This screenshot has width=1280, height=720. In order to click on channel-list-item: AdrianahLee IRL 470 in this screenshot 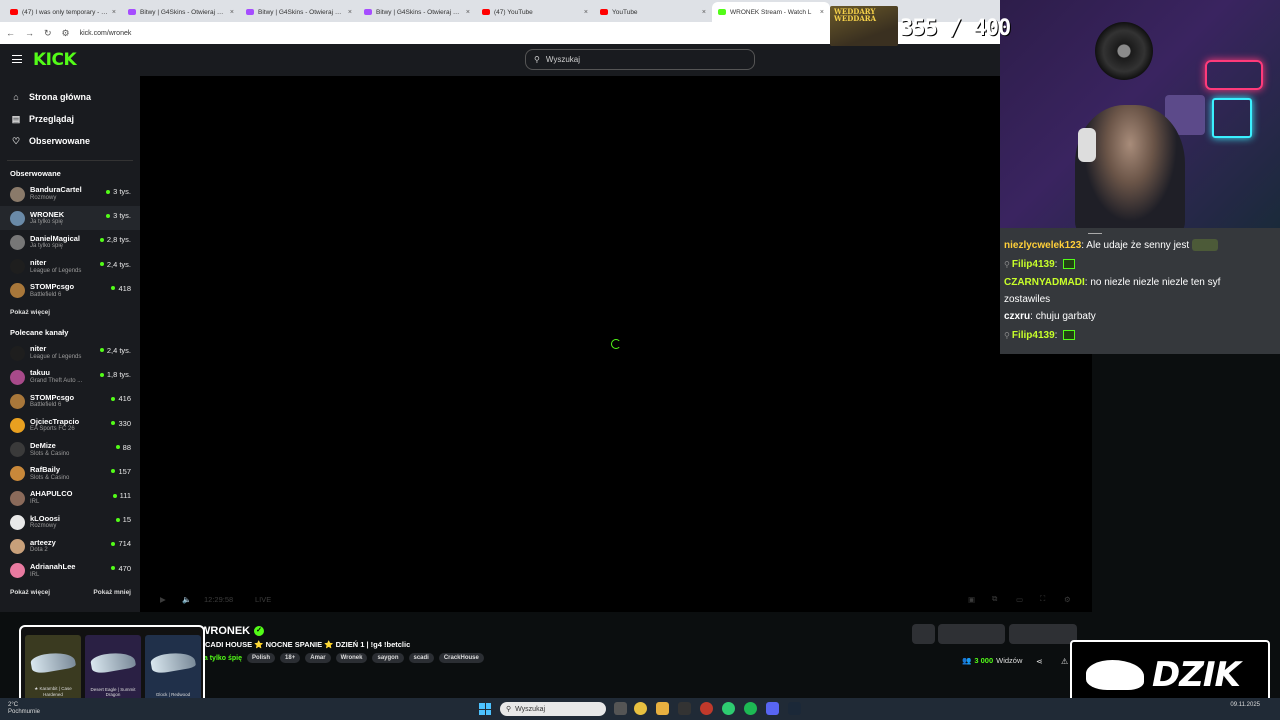, I will do `click(70, 571)`.